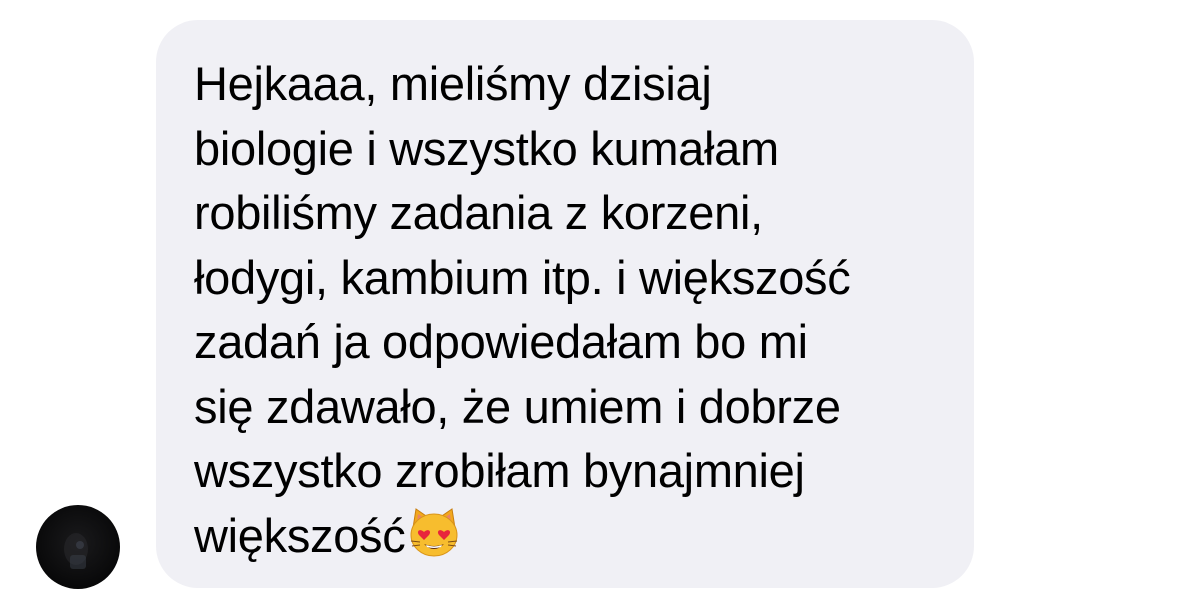 This screenshot has width=1179, height=608. I want to click on message-line: wszystko zrobiłam bynajmniej, so click(499, 470).